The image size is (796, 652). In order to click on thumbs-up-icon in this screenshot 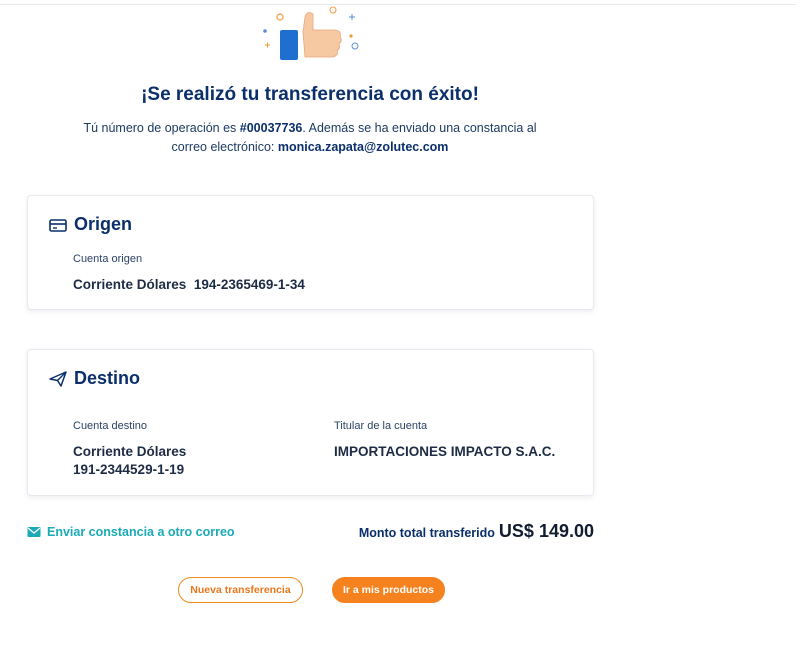, I will do `click(311, 33)`.